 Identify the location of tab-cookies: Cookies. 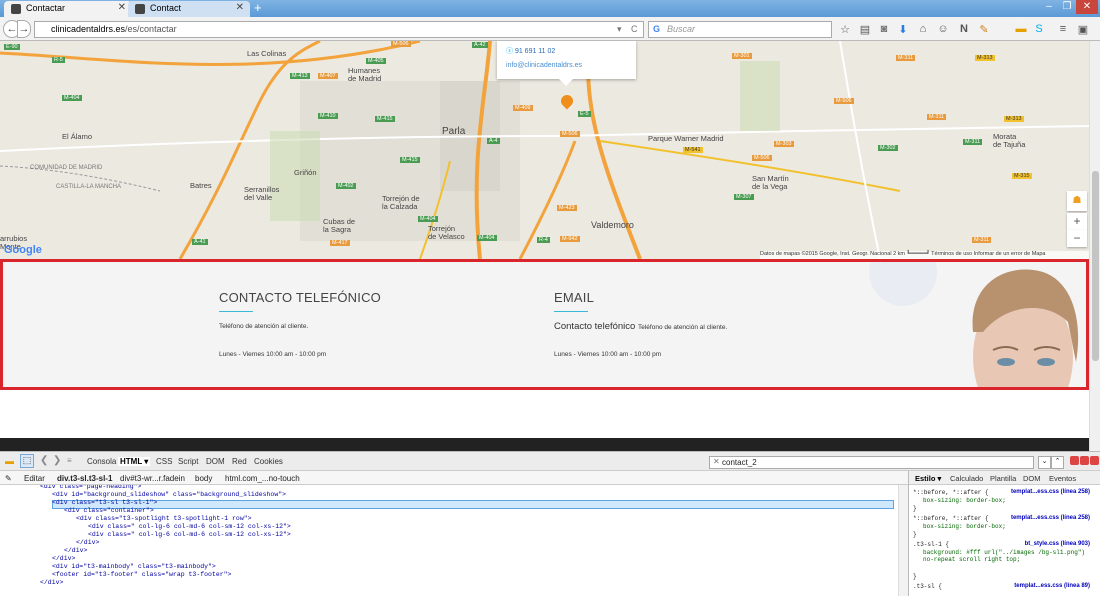
(268, 461).